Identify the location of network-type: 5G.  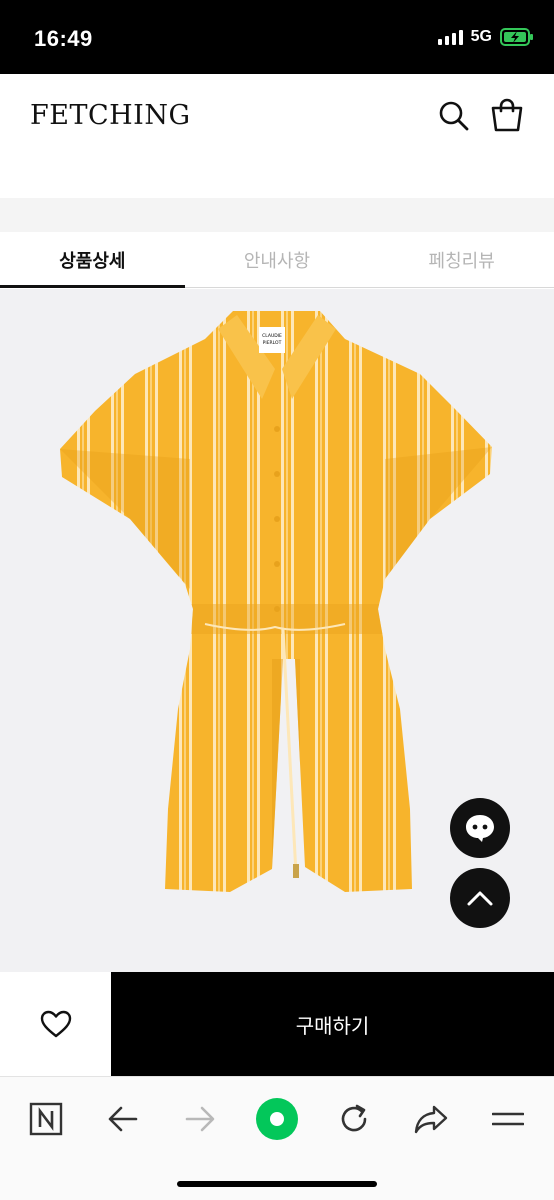
(481, 36).